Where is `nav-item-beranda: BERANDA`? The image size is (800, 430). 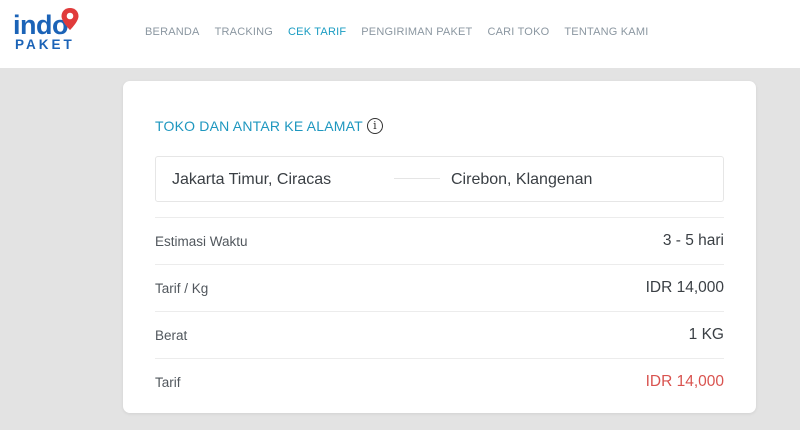 nav-item-beranda: BERANDA is located at coordinates (172, 32).